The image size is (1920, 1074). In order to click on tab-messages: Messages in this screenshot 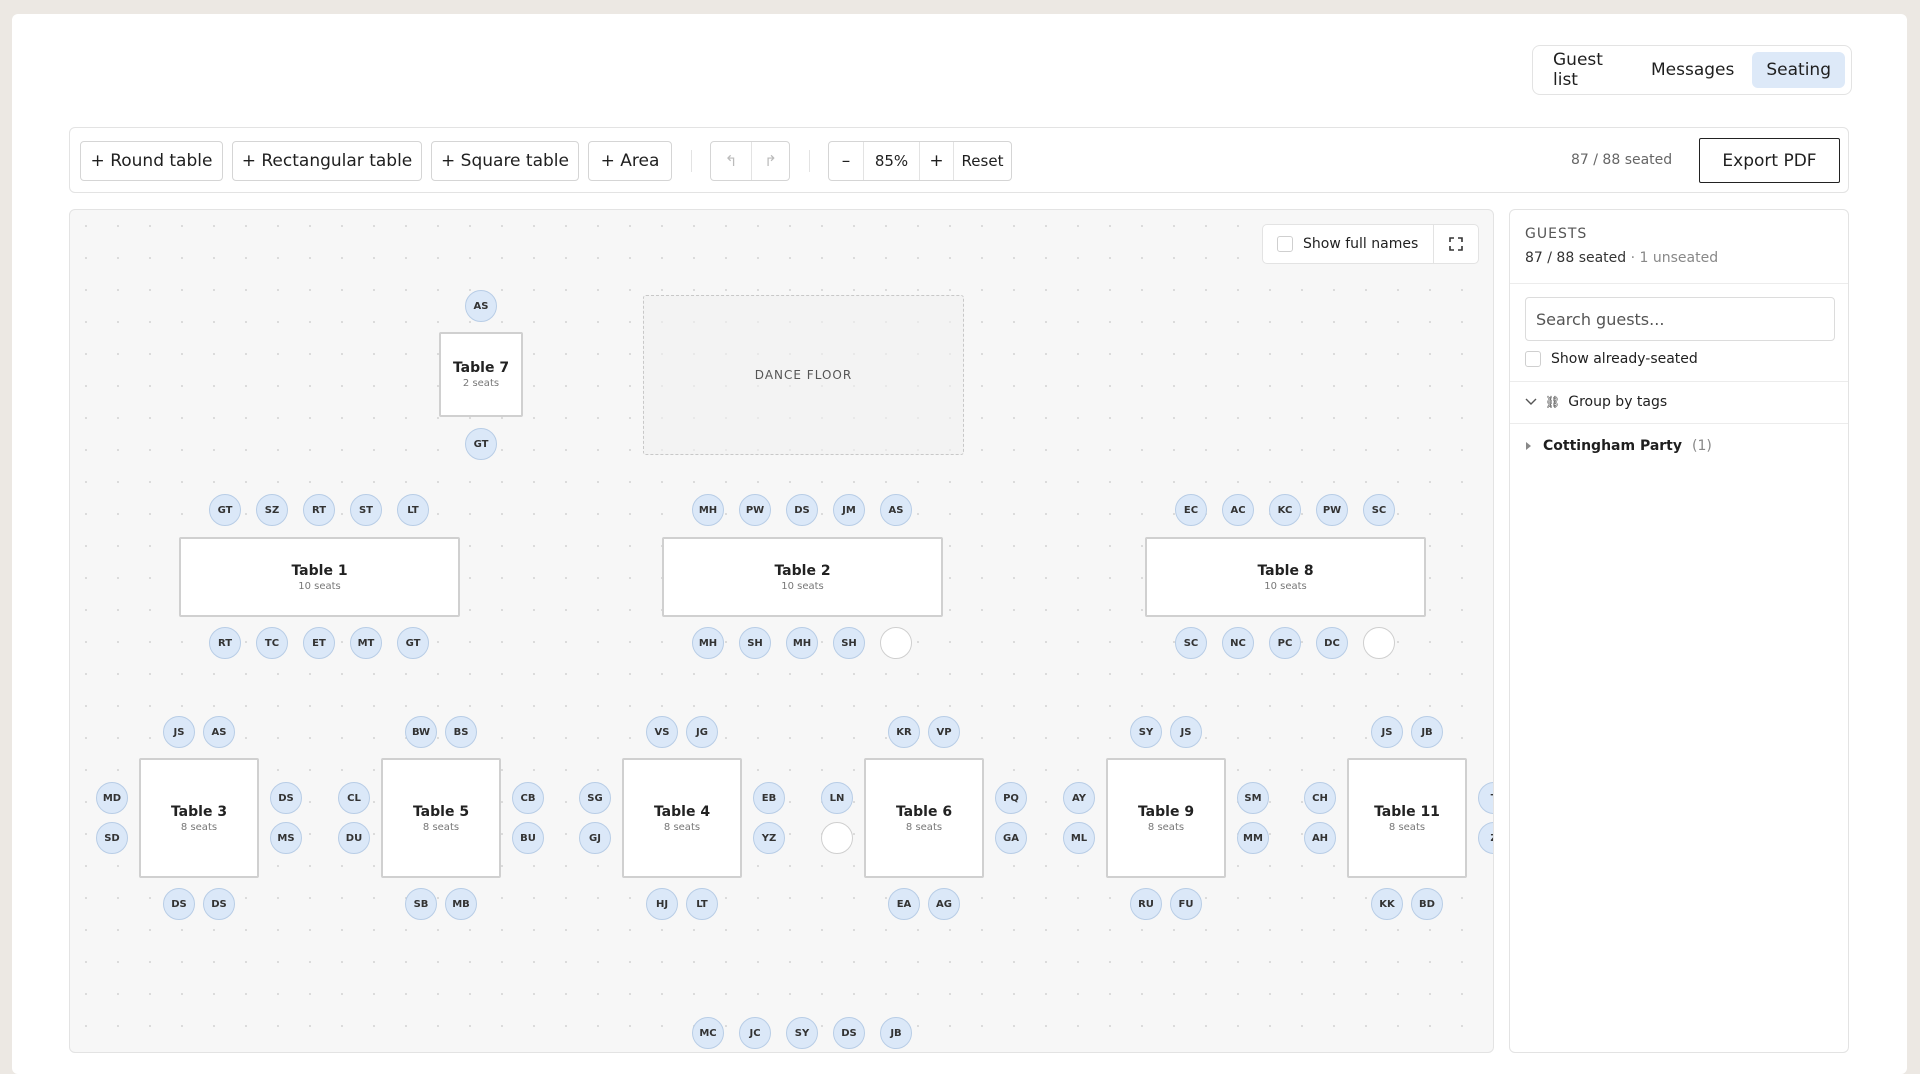, I will do `click(1692, 70)`.